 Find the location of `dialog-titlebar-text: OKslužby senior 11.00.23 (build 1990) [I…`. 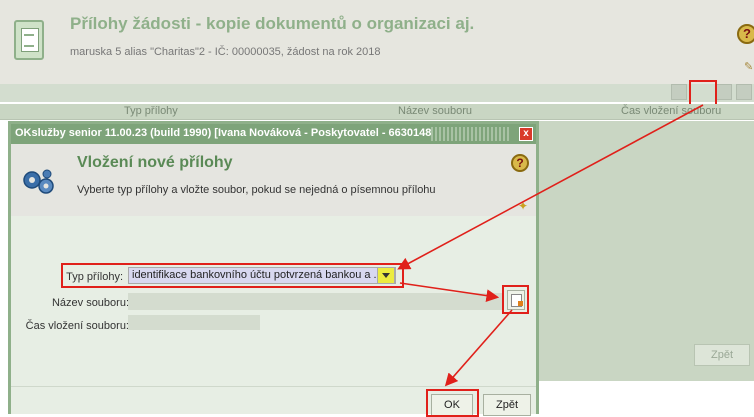

dialog-titlebar-text: OKslužby senior 11.00.23 (build 1990) [I… is located at coordinates (253, 133).